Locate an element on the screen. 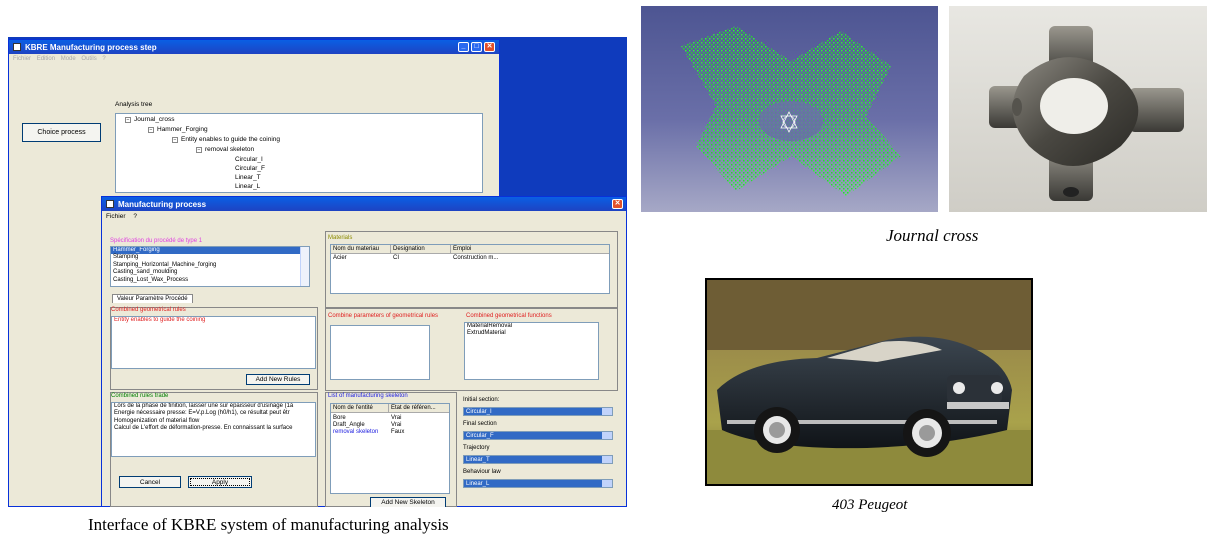 The image size is (1215, 538). menu-outils: Outils is located at coordinates (88, 59).